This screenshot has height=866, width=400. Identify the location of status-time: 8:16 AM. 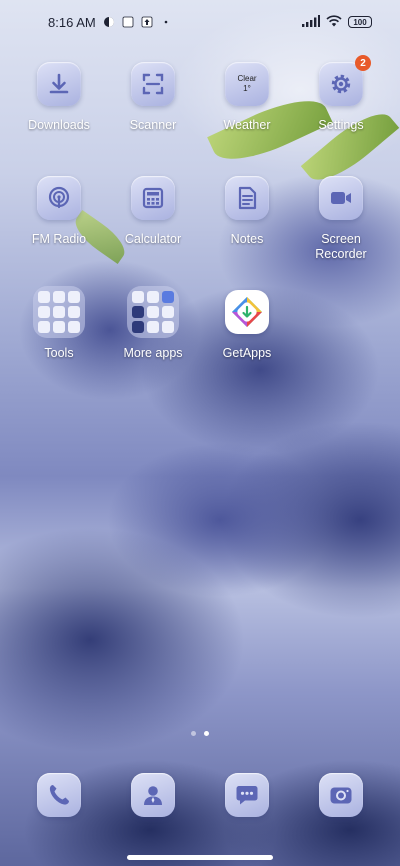
(72, 22).